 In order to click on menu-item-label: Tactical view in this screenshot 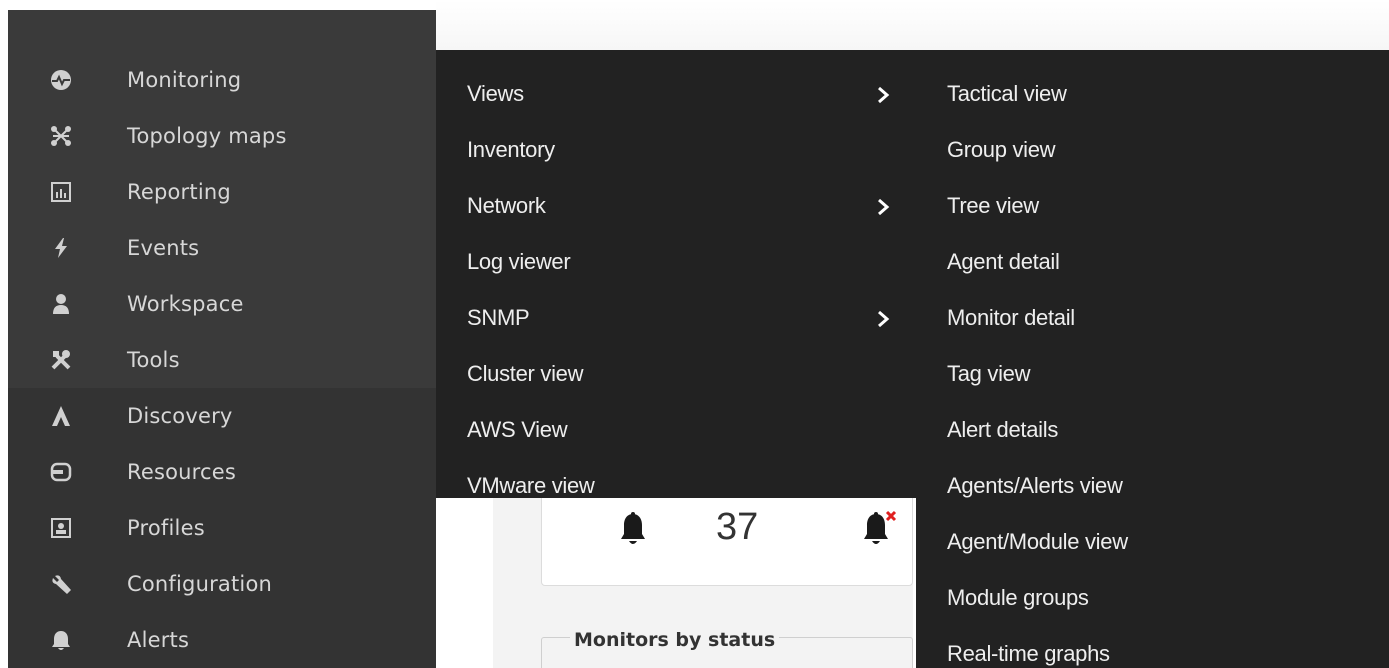, I will do `click(1007, 93)`.